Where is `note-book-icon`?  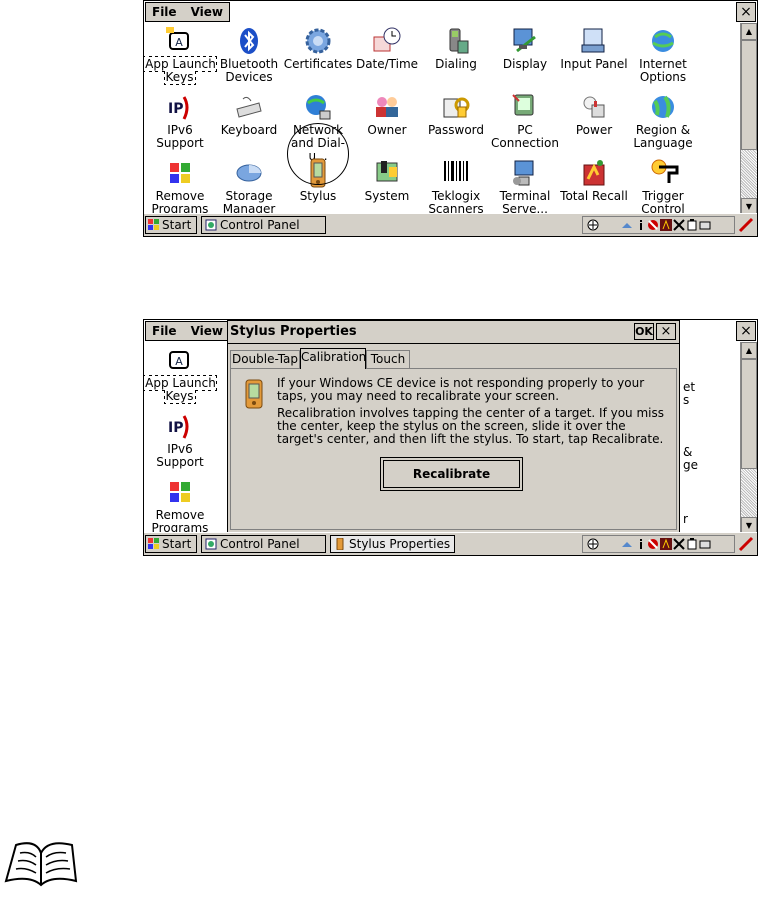
note-book-icon is located at coordinates (41, 864).